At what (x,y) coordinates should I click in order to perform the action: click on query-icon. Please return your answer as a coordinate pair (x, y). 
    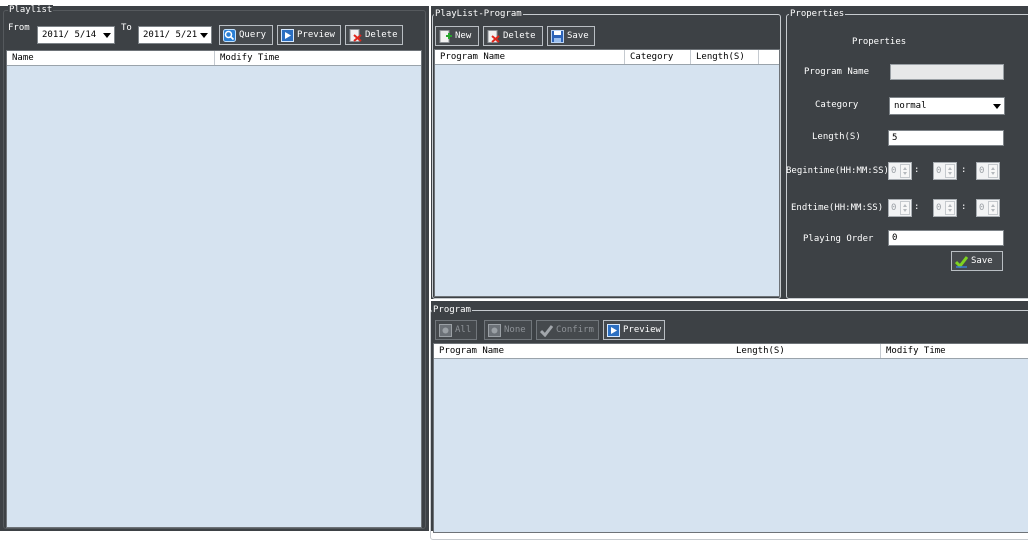
    Looking at the image, I should click on (229, 35).